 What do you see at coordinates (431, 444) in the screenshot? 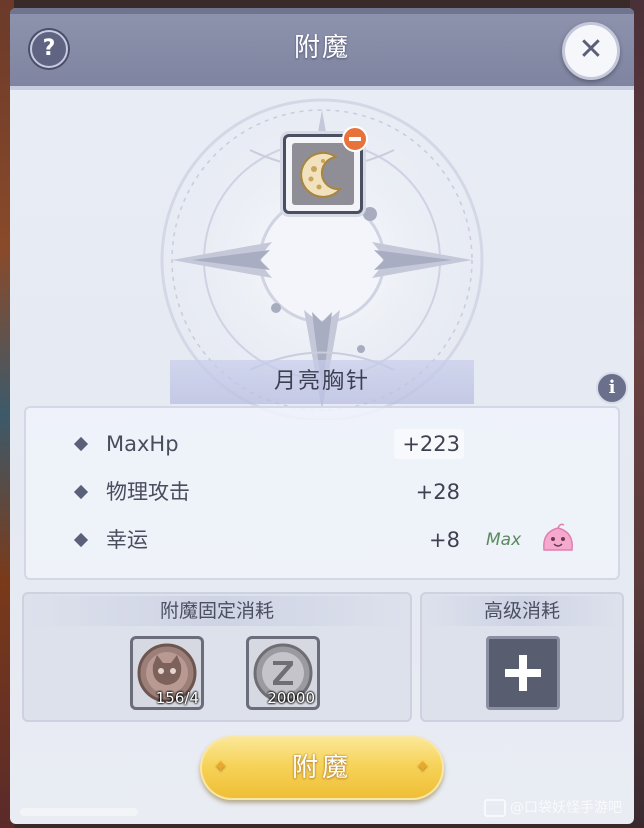
I see `stat-value: +223` at bounding box center [431, 444].